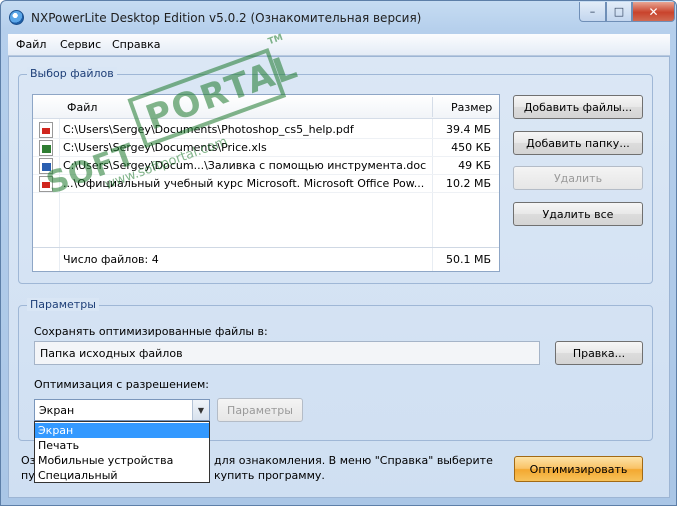 This screenshot has width=677, height=506. Describe the element at coordinates (200, 410) in the screenshot. I see `chevron-down-icon: ▼` at that location.